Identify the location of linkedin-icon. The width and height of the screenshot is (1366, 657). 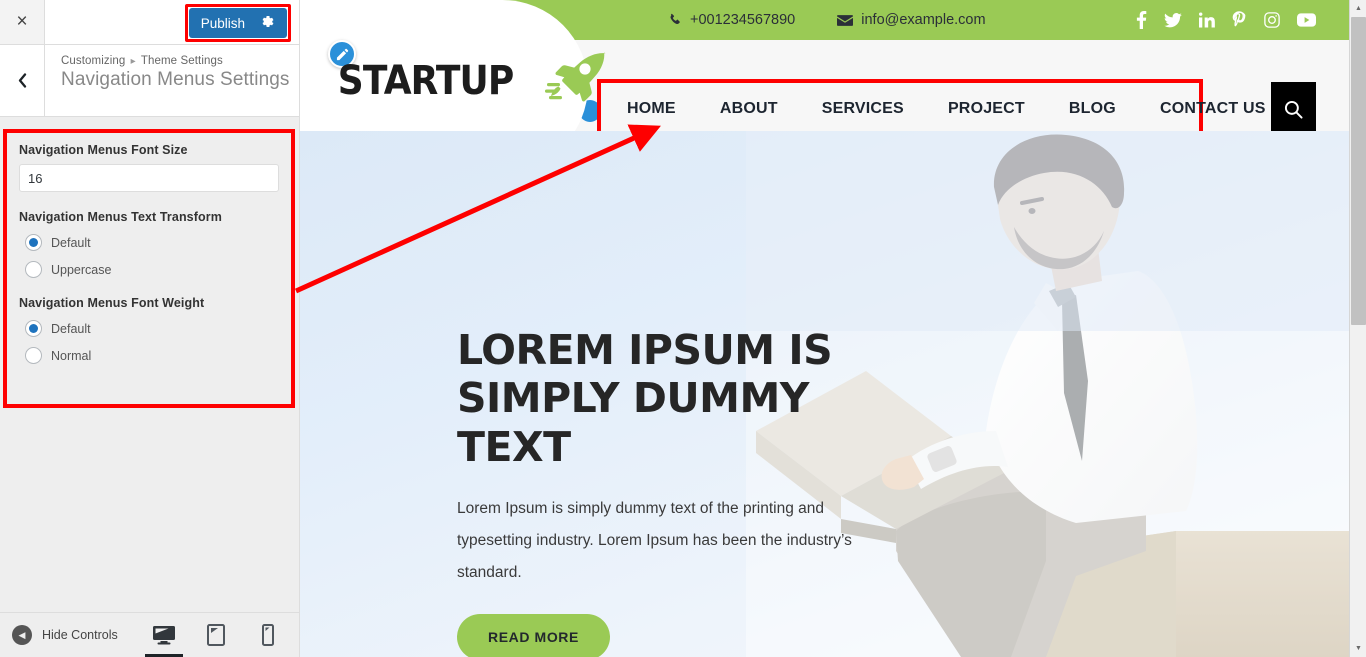
(1207, 20).